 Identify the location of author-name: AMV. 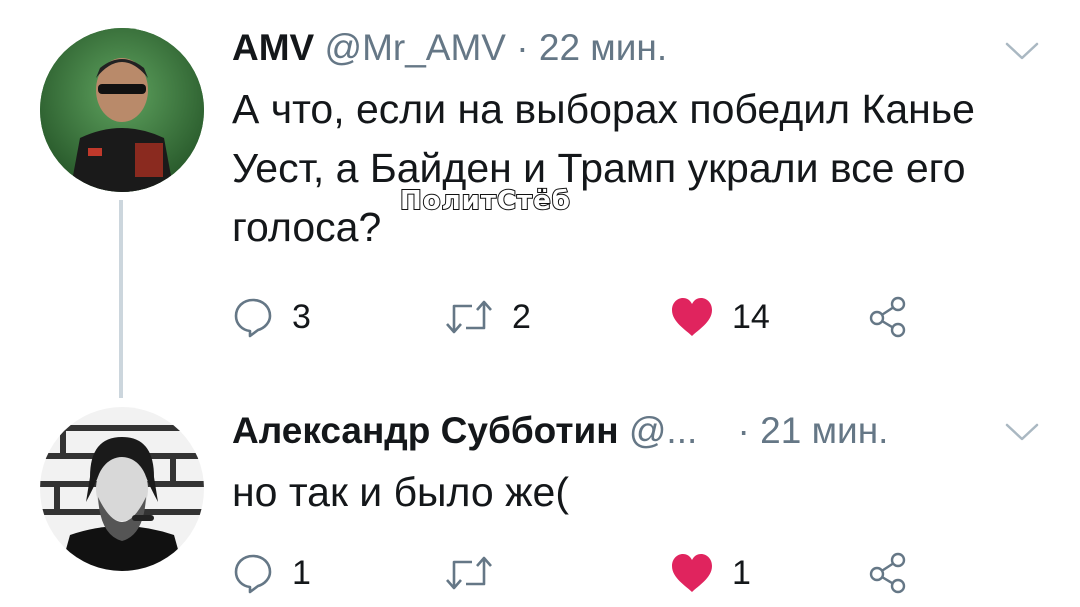
(273, 47).